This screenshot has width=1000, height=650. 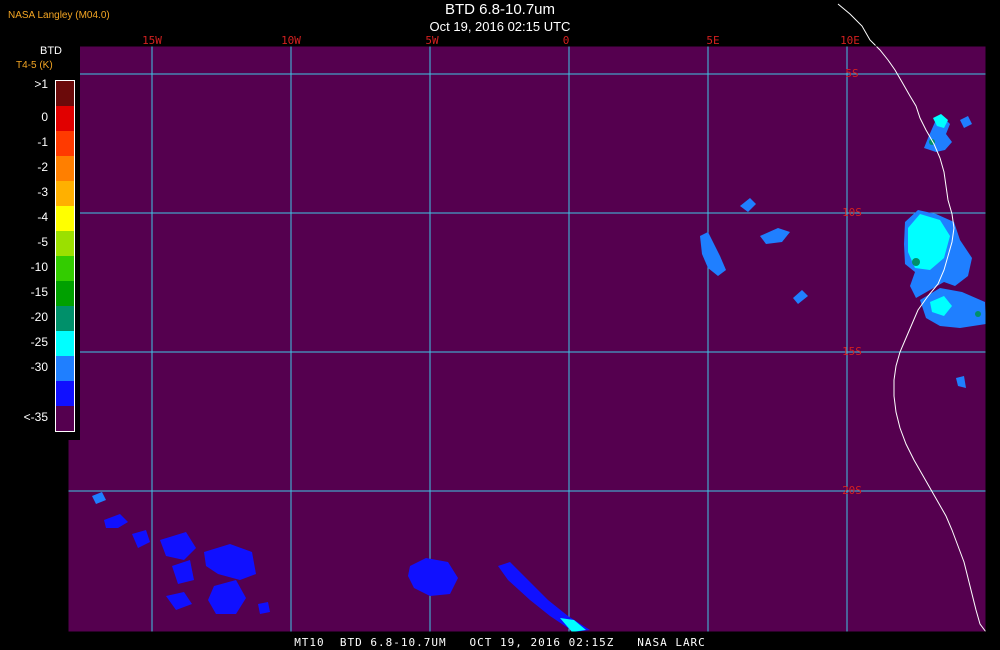 What do you see at coordinates (852, 490) in the screenshot?
I see `lat-label-20s: 20S` at bounding box center [852, 490].